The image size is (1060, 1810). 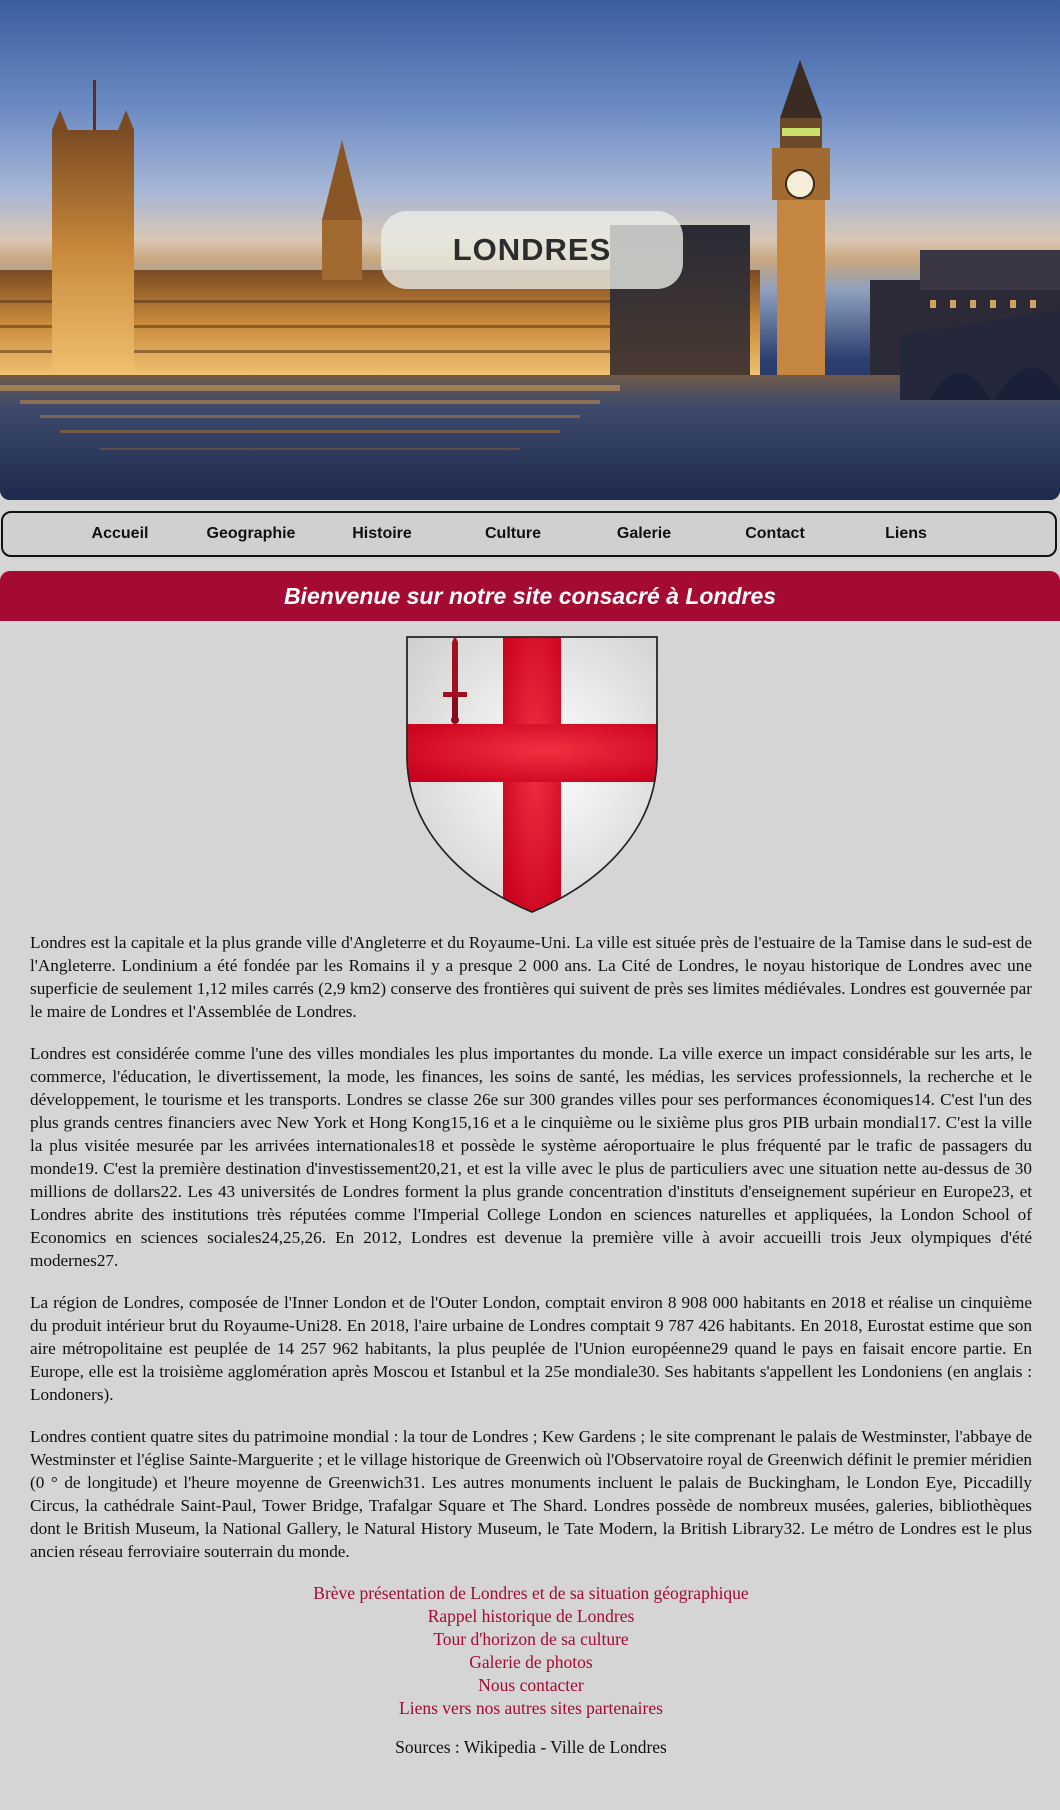 What do you see at coordinates (513, 534) in the screenshot?
I see `nav-item-culture: Culture` at bounding box center [513, 534].